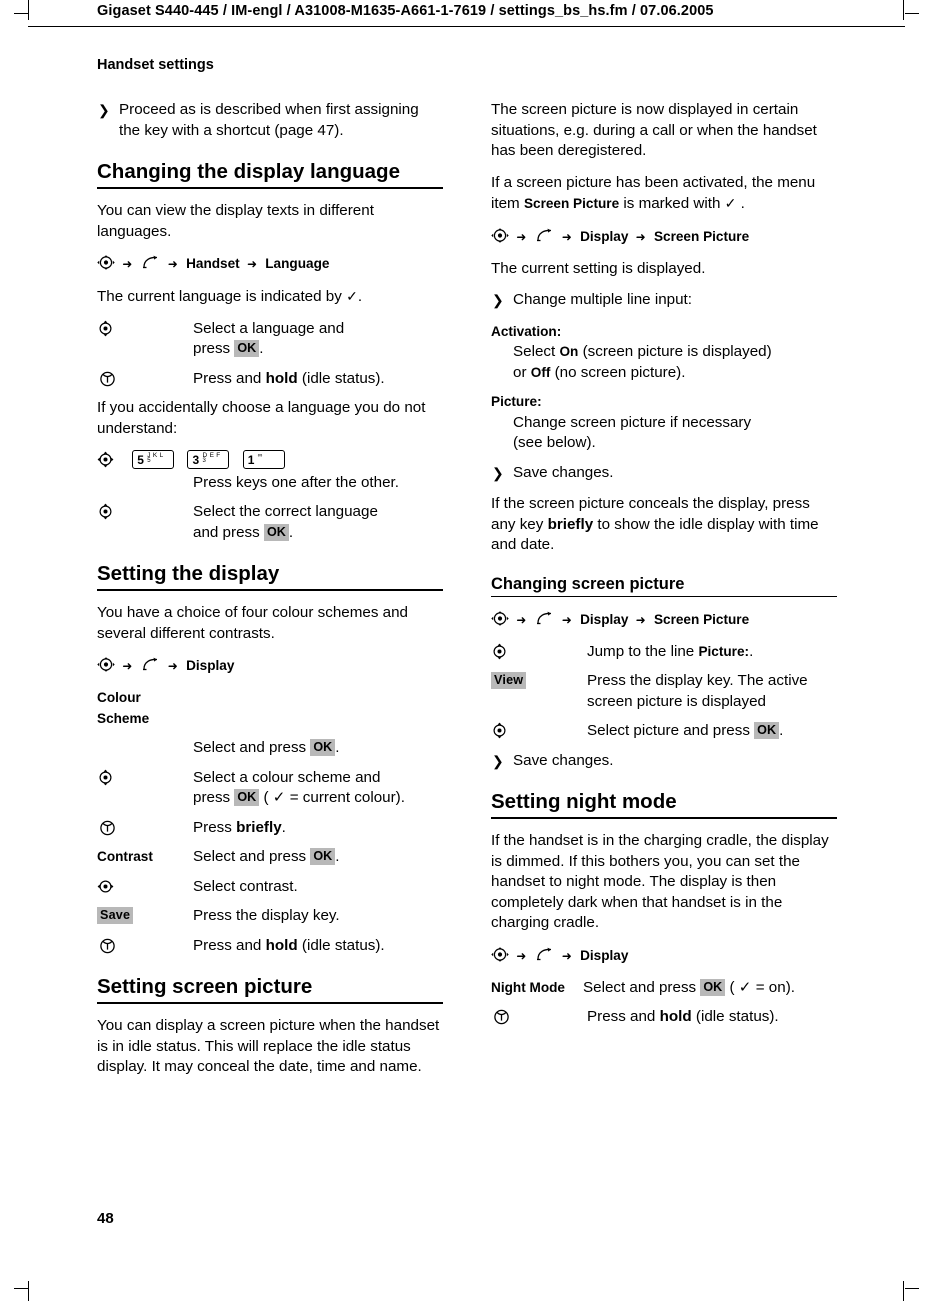 This screenshot has height=1301, width=933. What do you see at coordinates (360, 296) in the screenshot?
I see `paragraph-text-end: .` at bounding box center [360, 296].